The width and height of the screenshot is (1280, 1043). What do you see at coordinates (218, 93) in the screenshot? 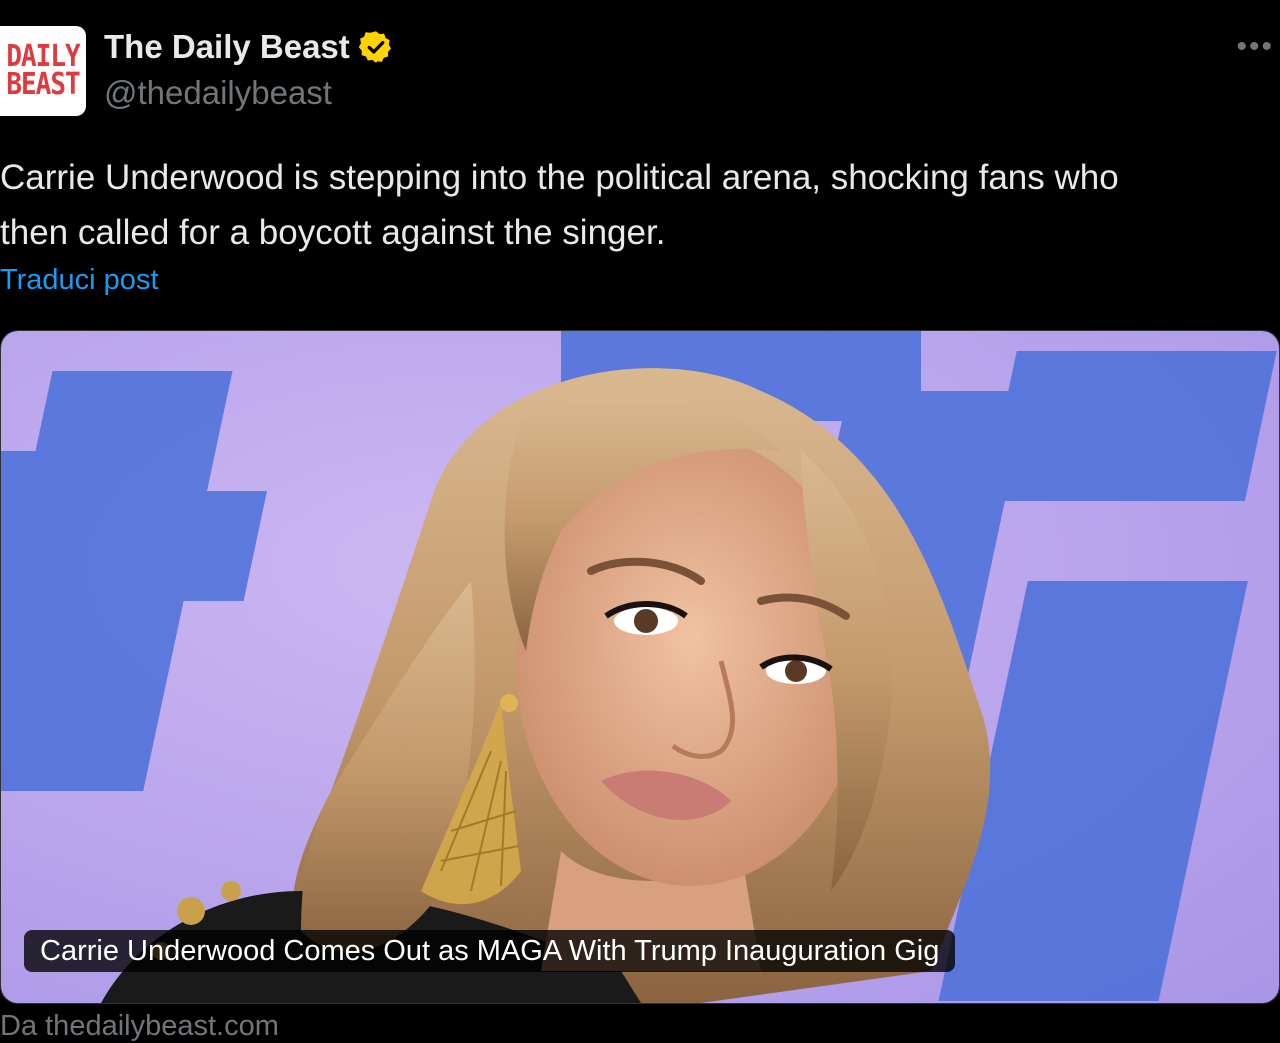
I see `author-handle: @thedailybeast` at bounding box center [218, 93].